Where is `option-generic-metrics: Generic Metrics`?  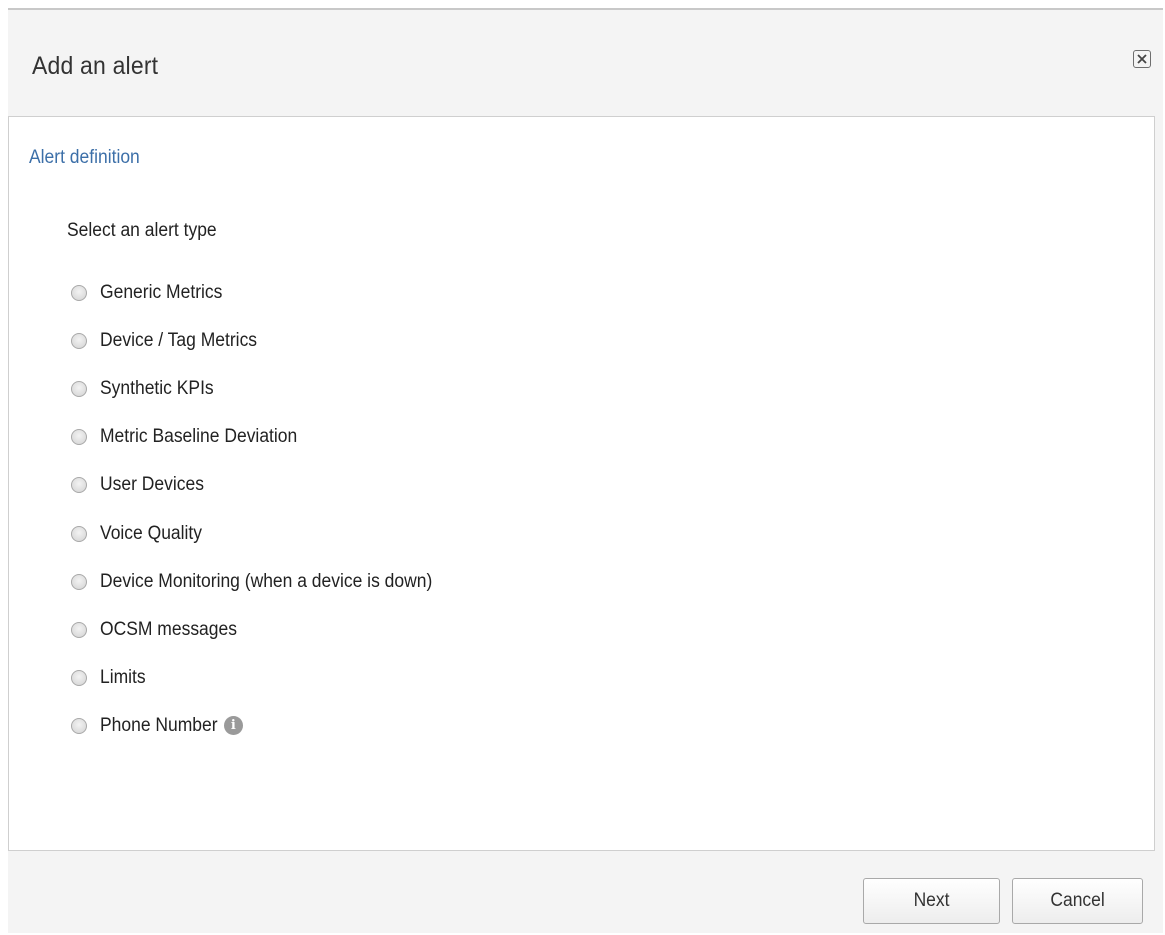
option-generic-metrics: Generic Metrics is located at coordinates (266, 293).